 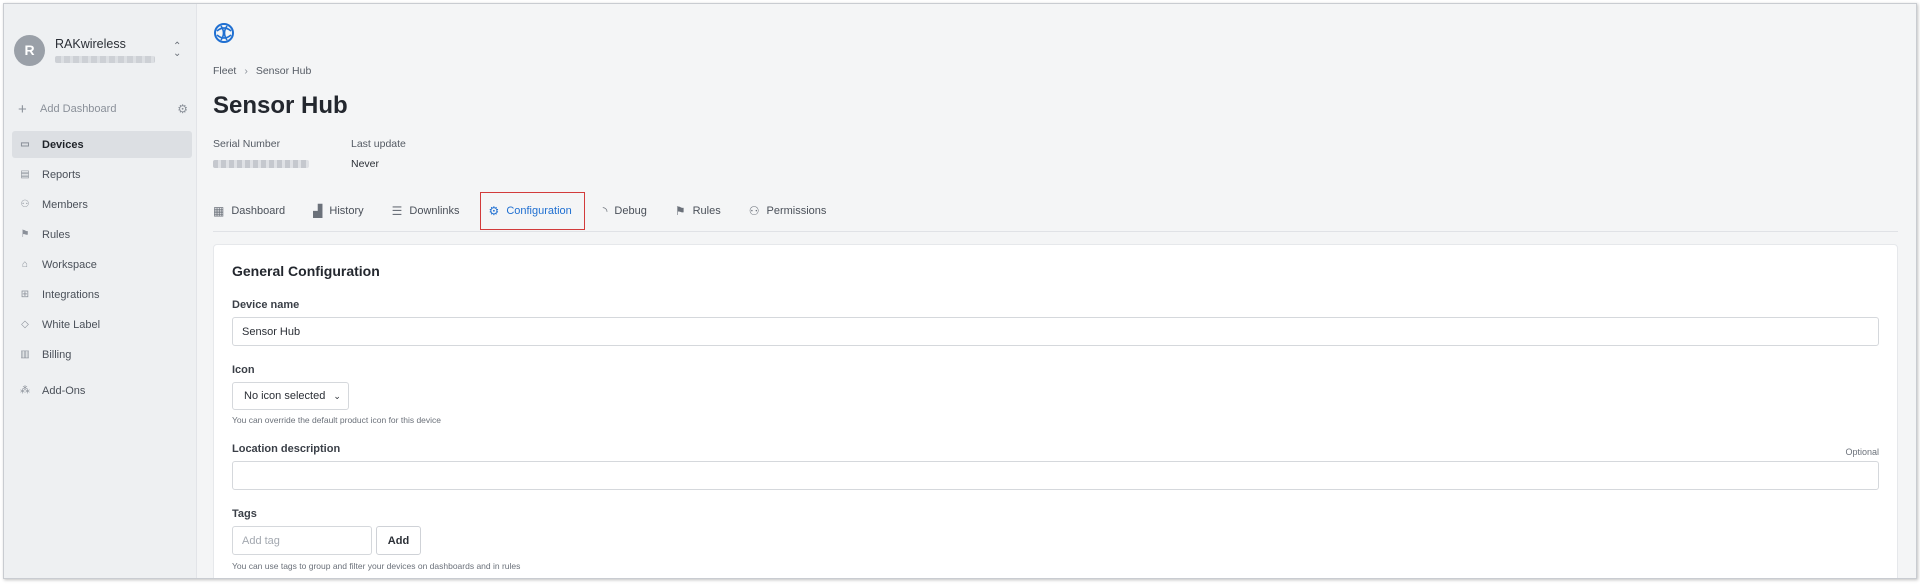 What do you see at coordinates (102, 174) in the screenshot?
I see `sidebar-item-reports: ▤ Reports` at bounding box center [102, 174].